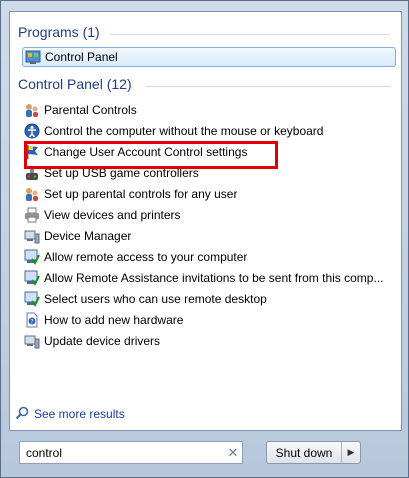 This screenshot has width=409, height=478. What do you see at coordinates (204, 320) in the screenshot?
I see `result-add-new-hardware: ? How to add new hardware` at bounding box center [204, 320].